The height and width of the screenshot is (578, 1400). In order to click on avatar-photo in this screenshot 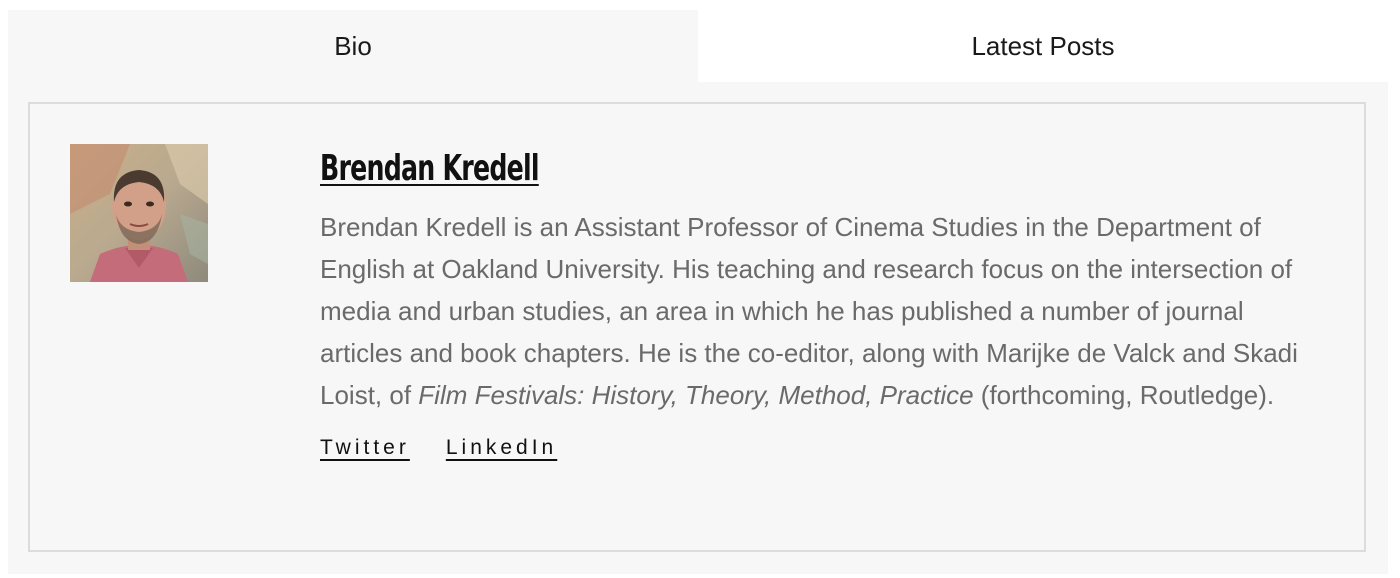, I will do `click(139, 213)`.